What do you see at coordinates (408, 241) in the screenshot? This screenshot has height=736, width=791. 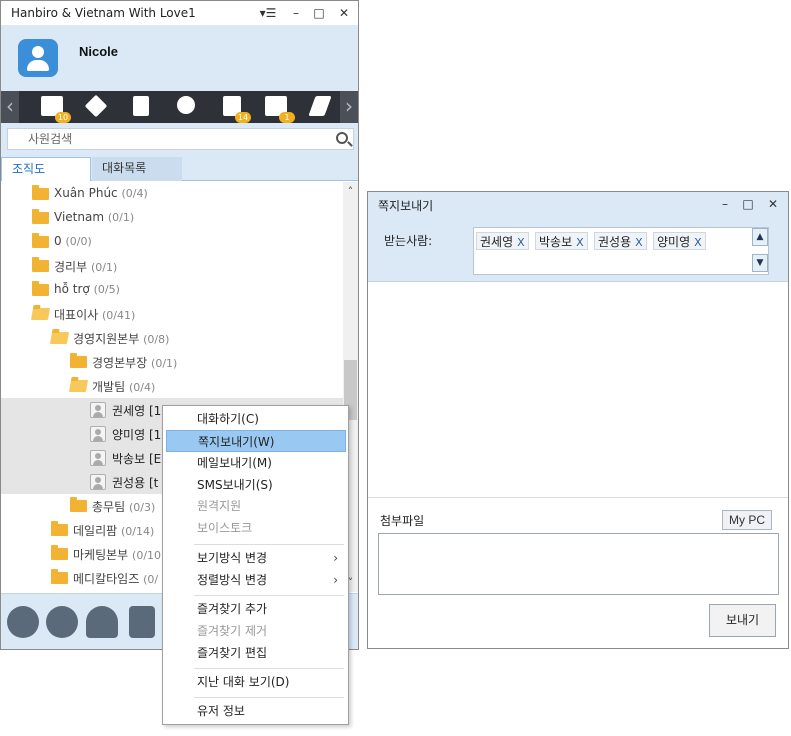 I see `recipients-label: 받는사람:` at bounding box center [408, 241].